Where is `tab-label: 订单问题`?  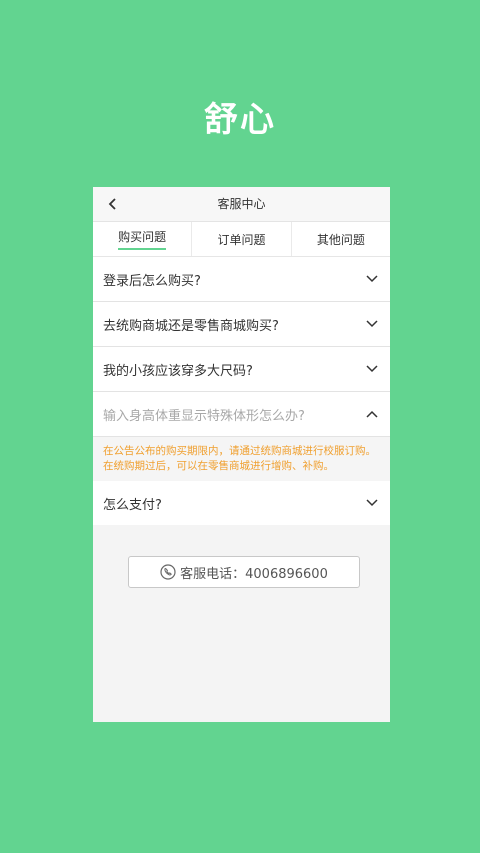
tab-label: 订单问题 is located at coordinates (241, 239).